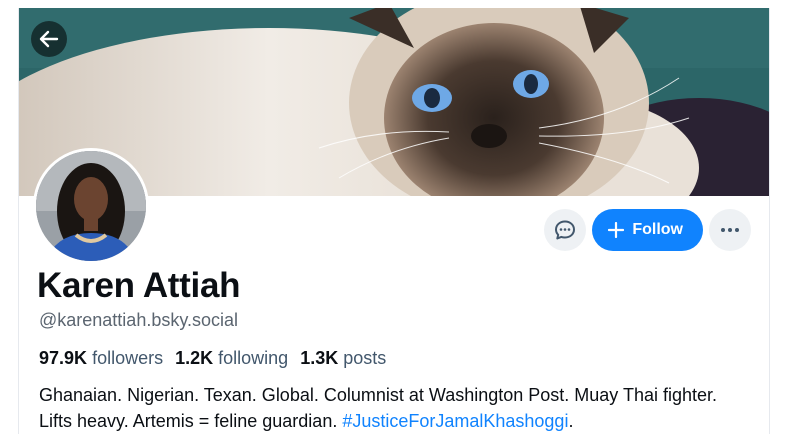 Image resolution: width=785 pixels, height=434 pixels. Describe the element at coordinates (139, 285) in the screenshot. I see `display-name: Karen Attiah` at that location.